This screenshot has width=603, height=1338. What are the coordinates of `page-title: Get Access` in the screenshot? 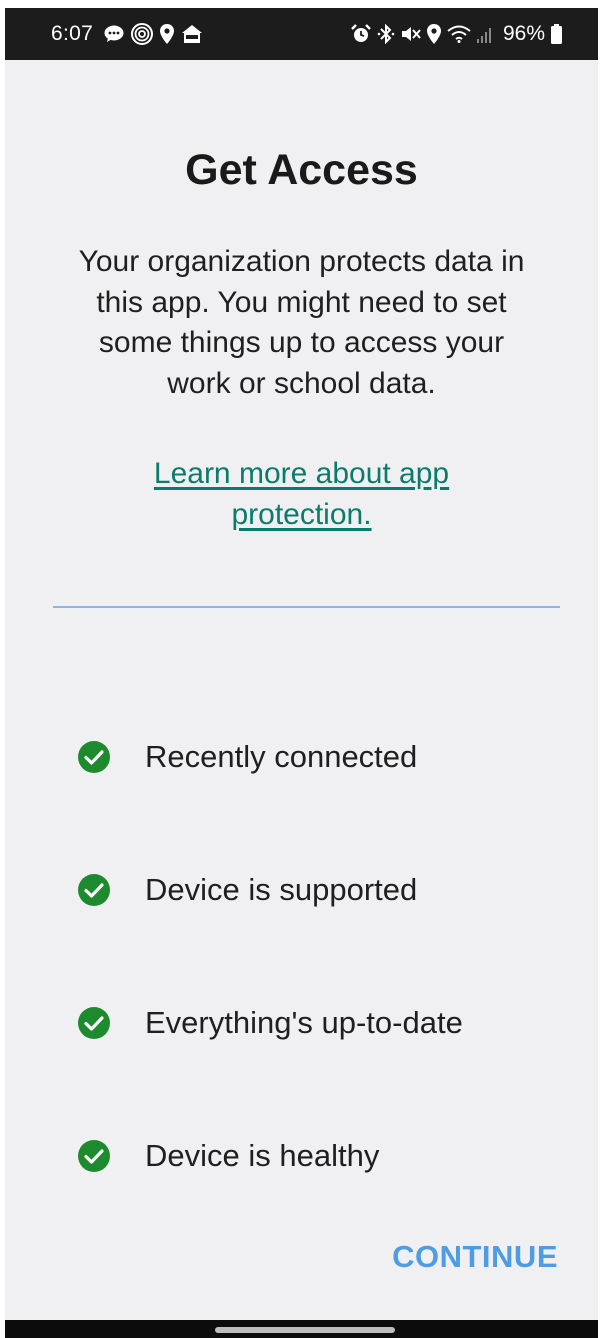 It's located at (301, 170).